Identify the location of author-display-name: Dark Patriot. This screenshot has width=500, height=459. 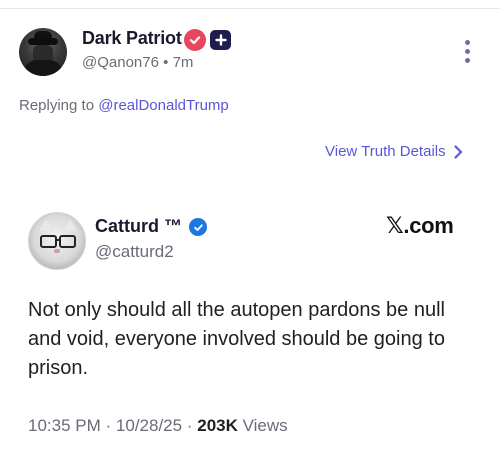
(132, 38).